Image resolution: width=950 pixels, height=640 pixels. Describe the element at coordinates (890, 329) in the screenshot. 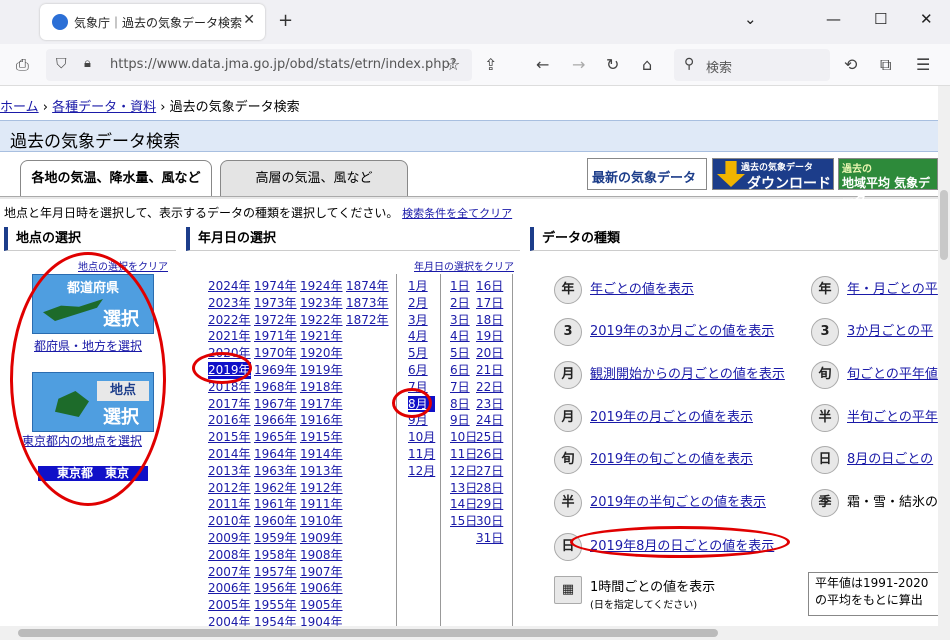

I see `datatype-link: 3か月ごとの平` at that location.